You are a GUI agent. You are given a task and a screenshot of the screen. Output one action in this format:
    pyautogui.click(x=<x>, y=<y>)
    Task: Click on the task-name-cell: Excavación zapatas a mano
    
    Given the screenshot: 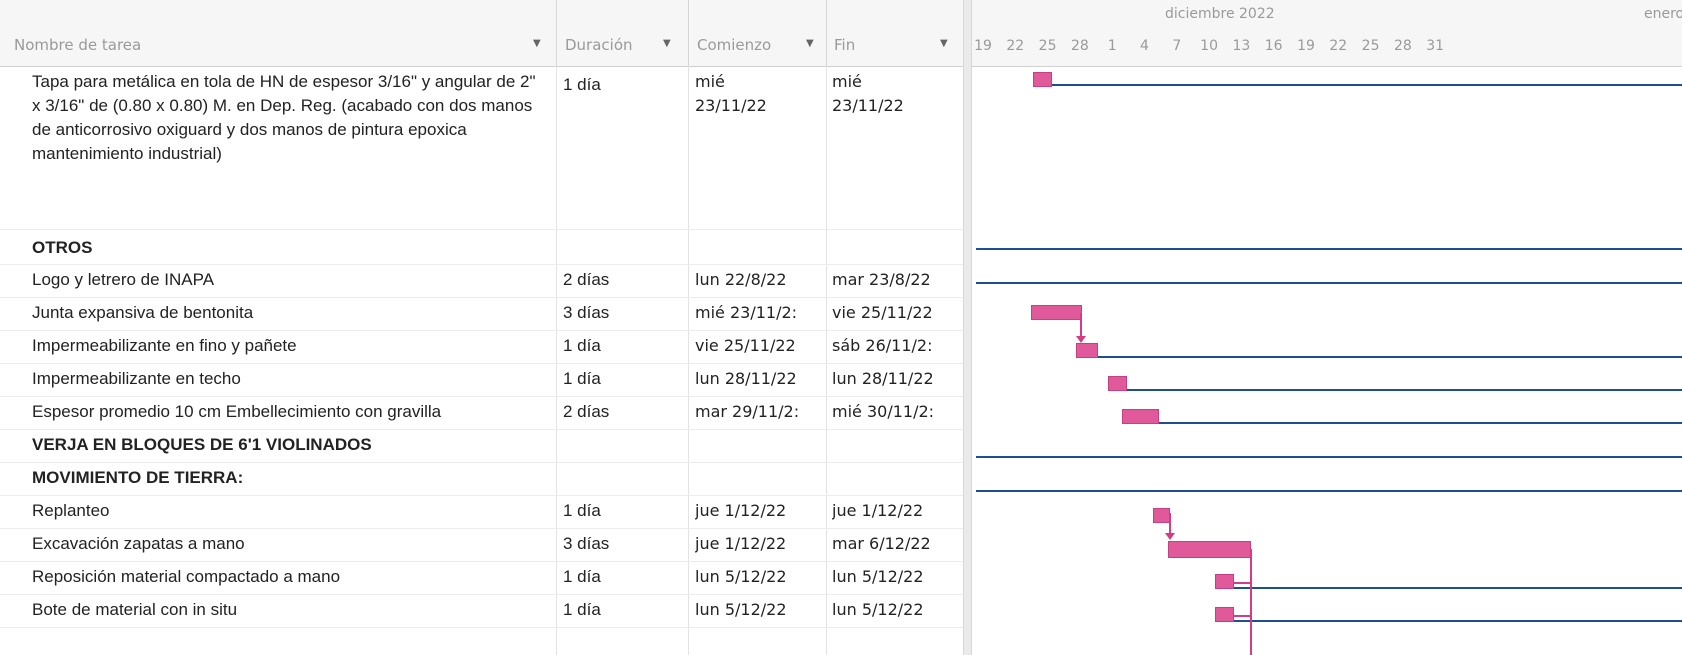 What is the action you would take?
    pyautogui.click(x=289, y=544)
    